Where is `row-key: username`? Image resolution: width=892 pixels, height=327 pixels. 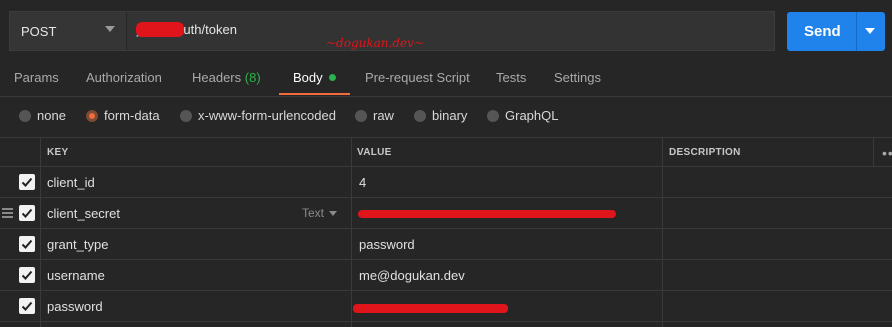 row-key: username is located at coordinates (76, 275).